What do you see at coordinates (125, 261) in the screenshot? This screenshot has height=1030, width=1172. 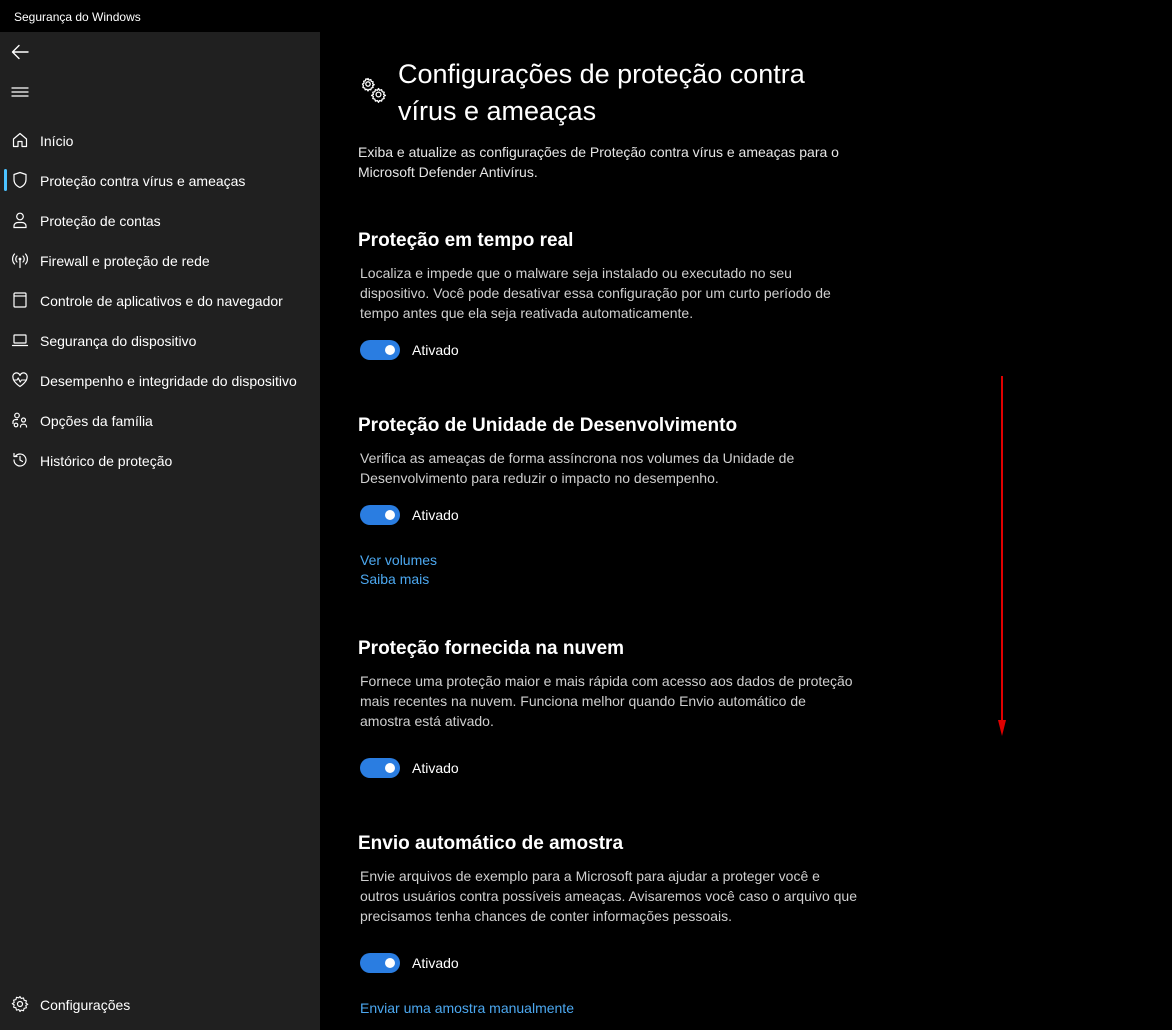 I see `sidebar-item-label: Firewall e proteção de rede` at bounding box center [125, 261].